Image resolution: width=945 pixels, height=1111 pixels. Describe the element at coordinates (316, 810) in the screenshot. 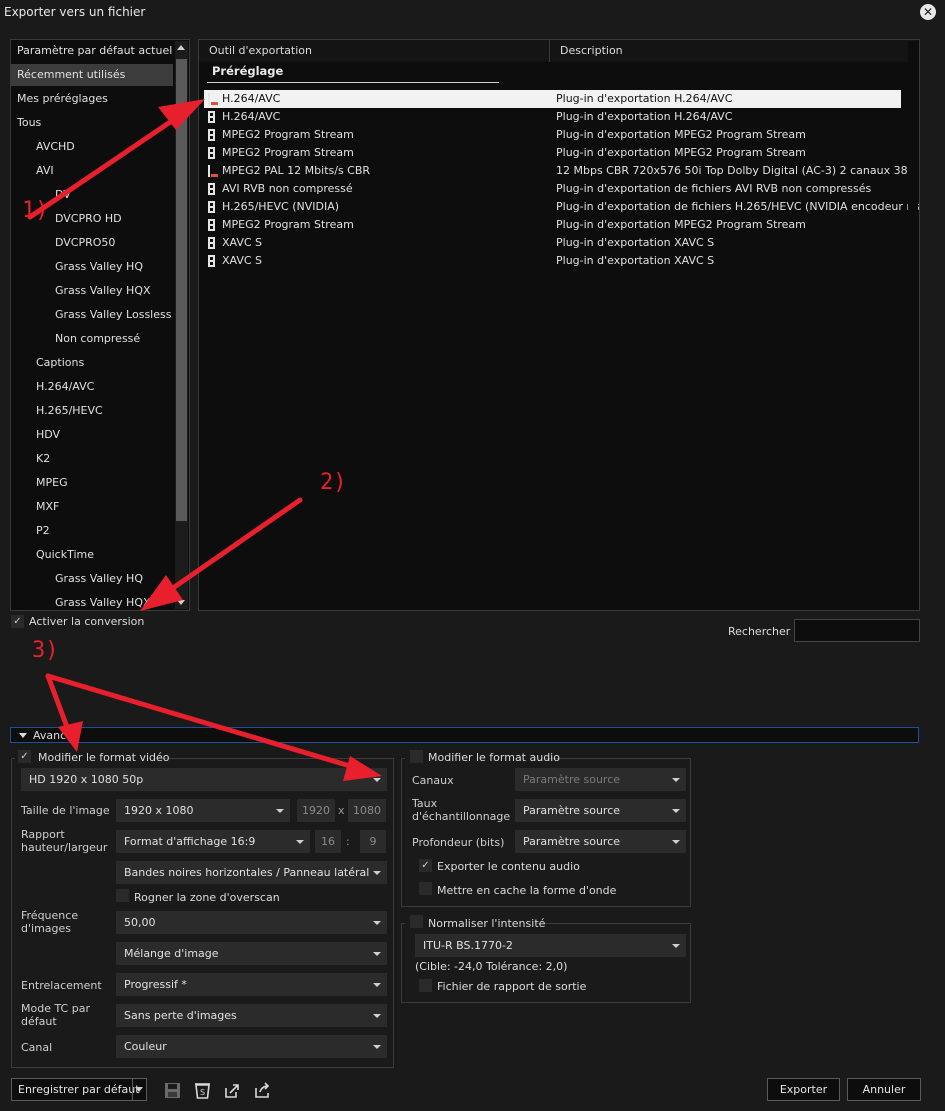

I see `width-field: 1920` at that location.